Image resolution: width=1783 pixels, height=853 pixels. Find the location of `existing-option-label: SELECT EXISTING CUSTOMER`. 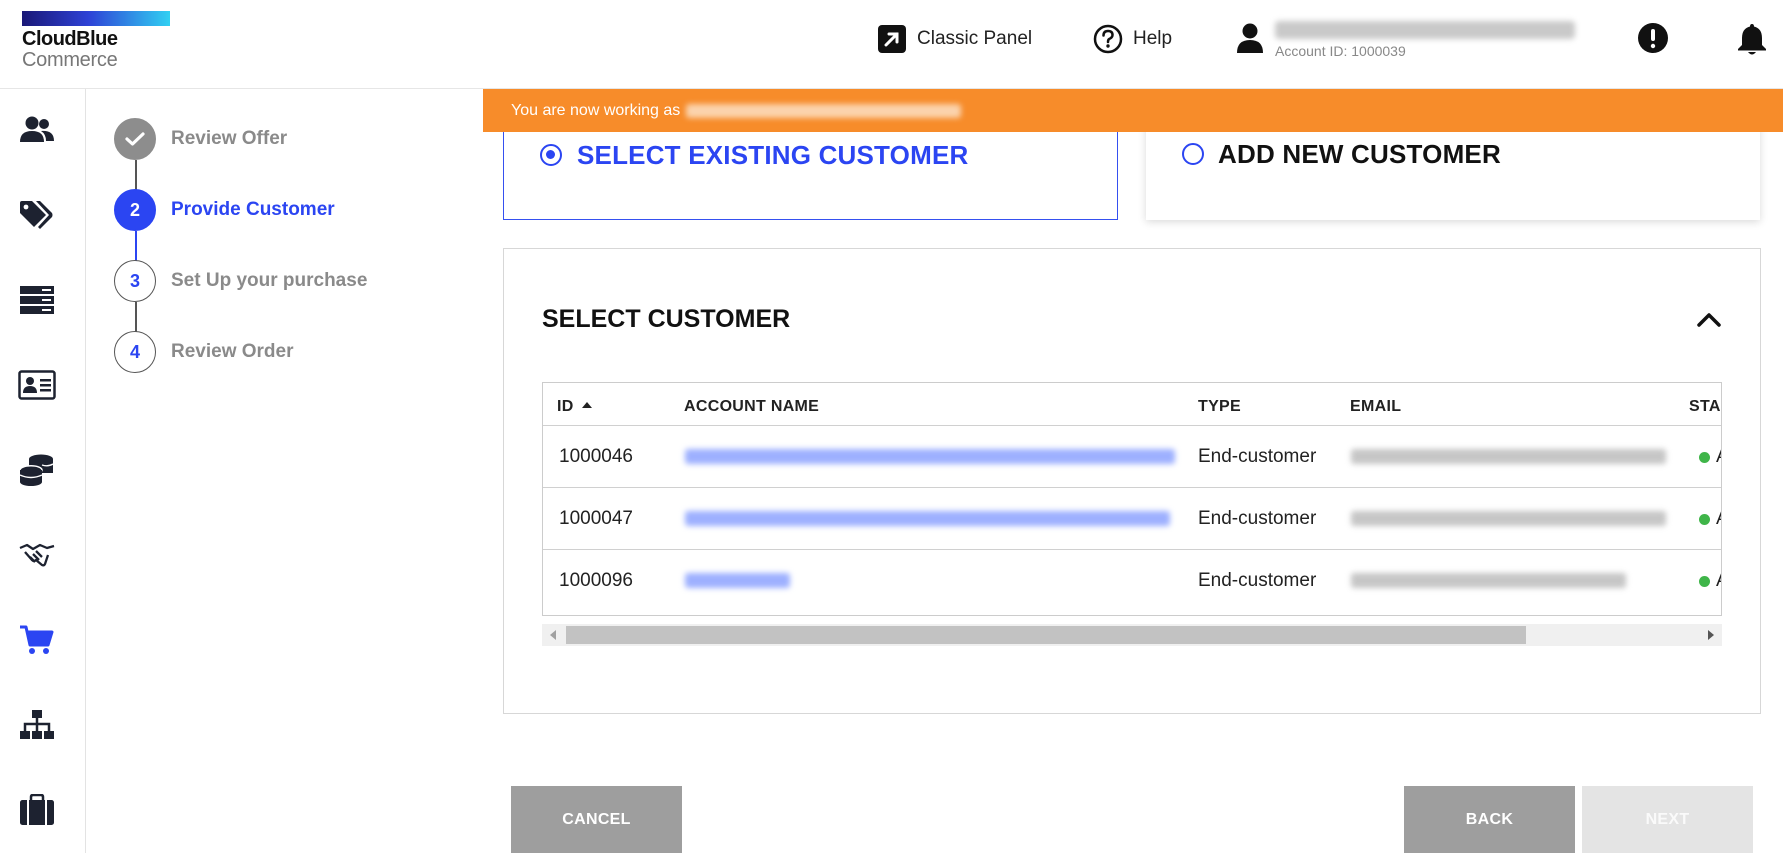

existing-option-label: SELECT EXISTING CUSTOMER is located at coordinates (773, 155).